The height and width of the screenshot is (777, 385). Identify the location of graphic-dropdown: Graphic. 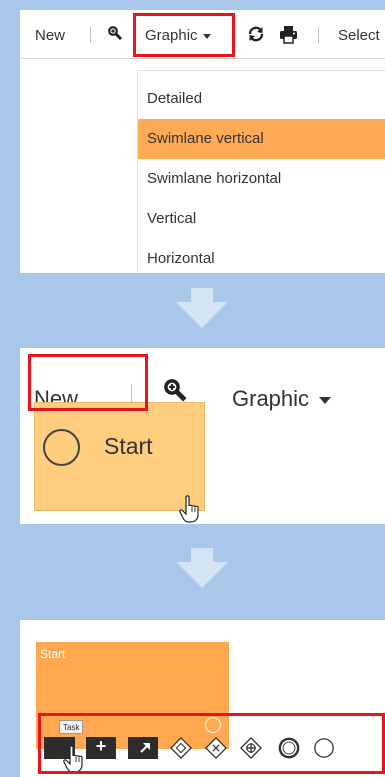
(282, 399).